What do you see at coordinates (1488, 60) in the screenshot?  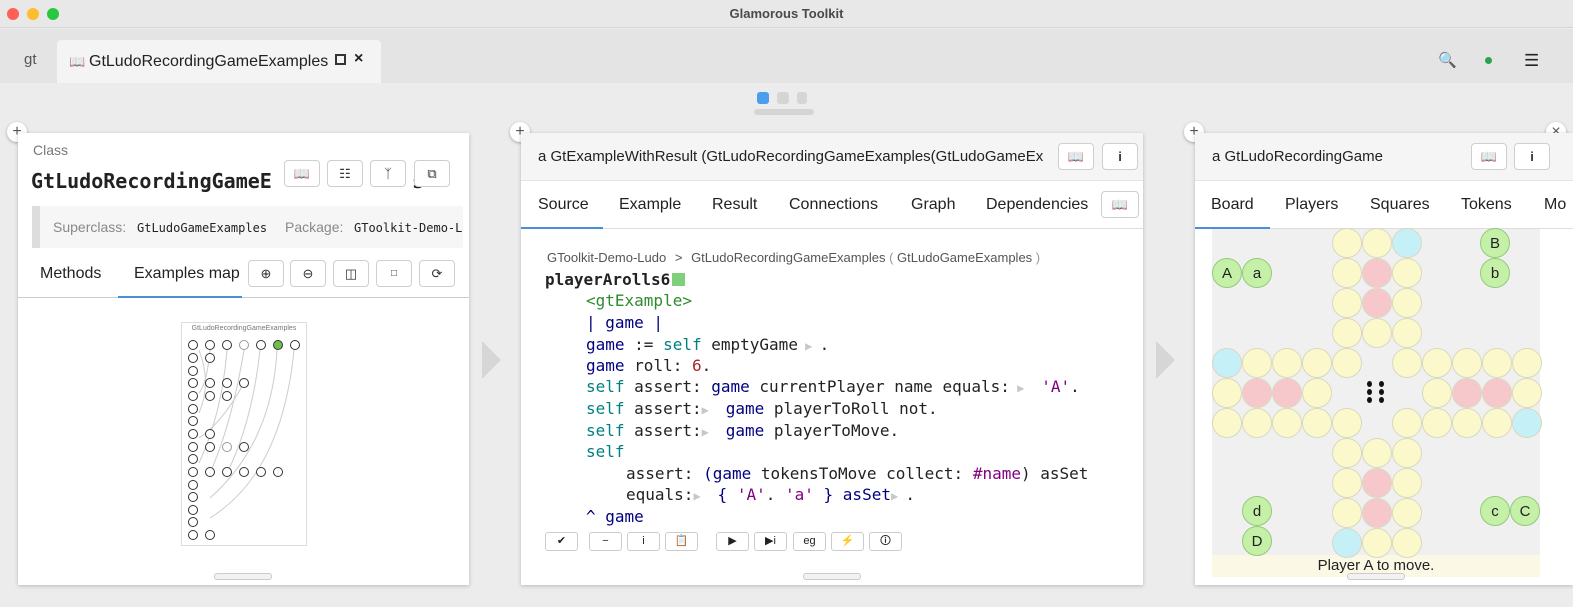 I see `status-dot-icon` at bounding box center [1488, 60].